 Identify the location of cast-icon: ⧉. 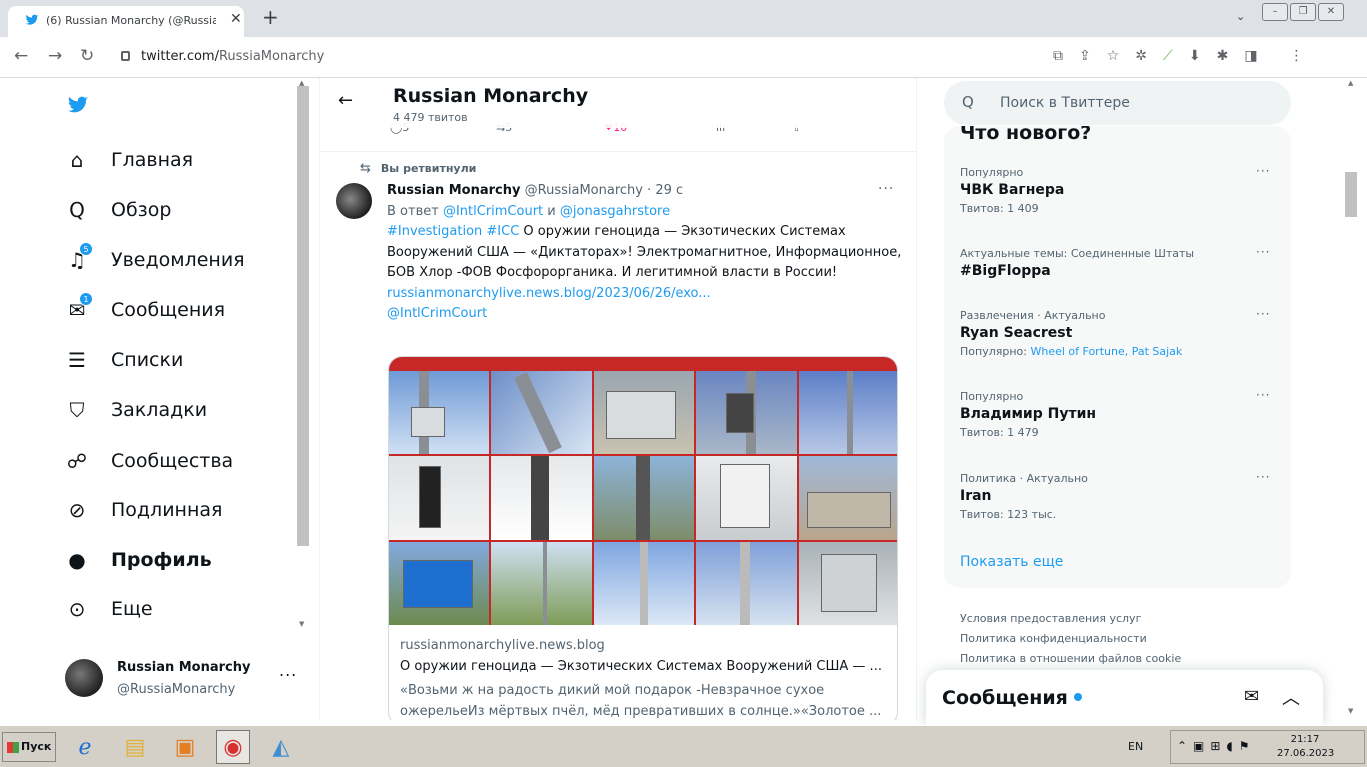
(1058, 56).